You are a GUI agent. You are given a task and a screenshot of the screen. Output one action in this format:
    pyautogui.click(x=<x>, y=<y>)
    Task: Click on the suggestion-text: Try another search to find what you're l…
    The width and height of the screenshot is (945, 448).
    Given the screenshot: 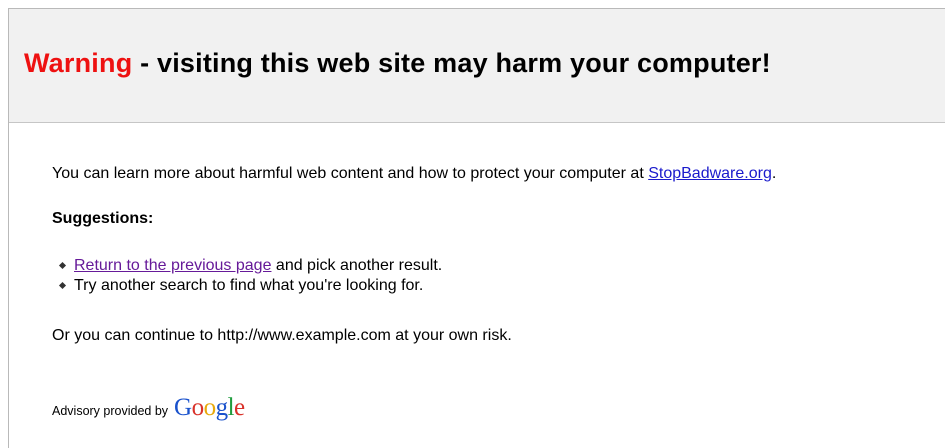 What is the action you would take?
    pyautogui.click(x=249, y=285)
    